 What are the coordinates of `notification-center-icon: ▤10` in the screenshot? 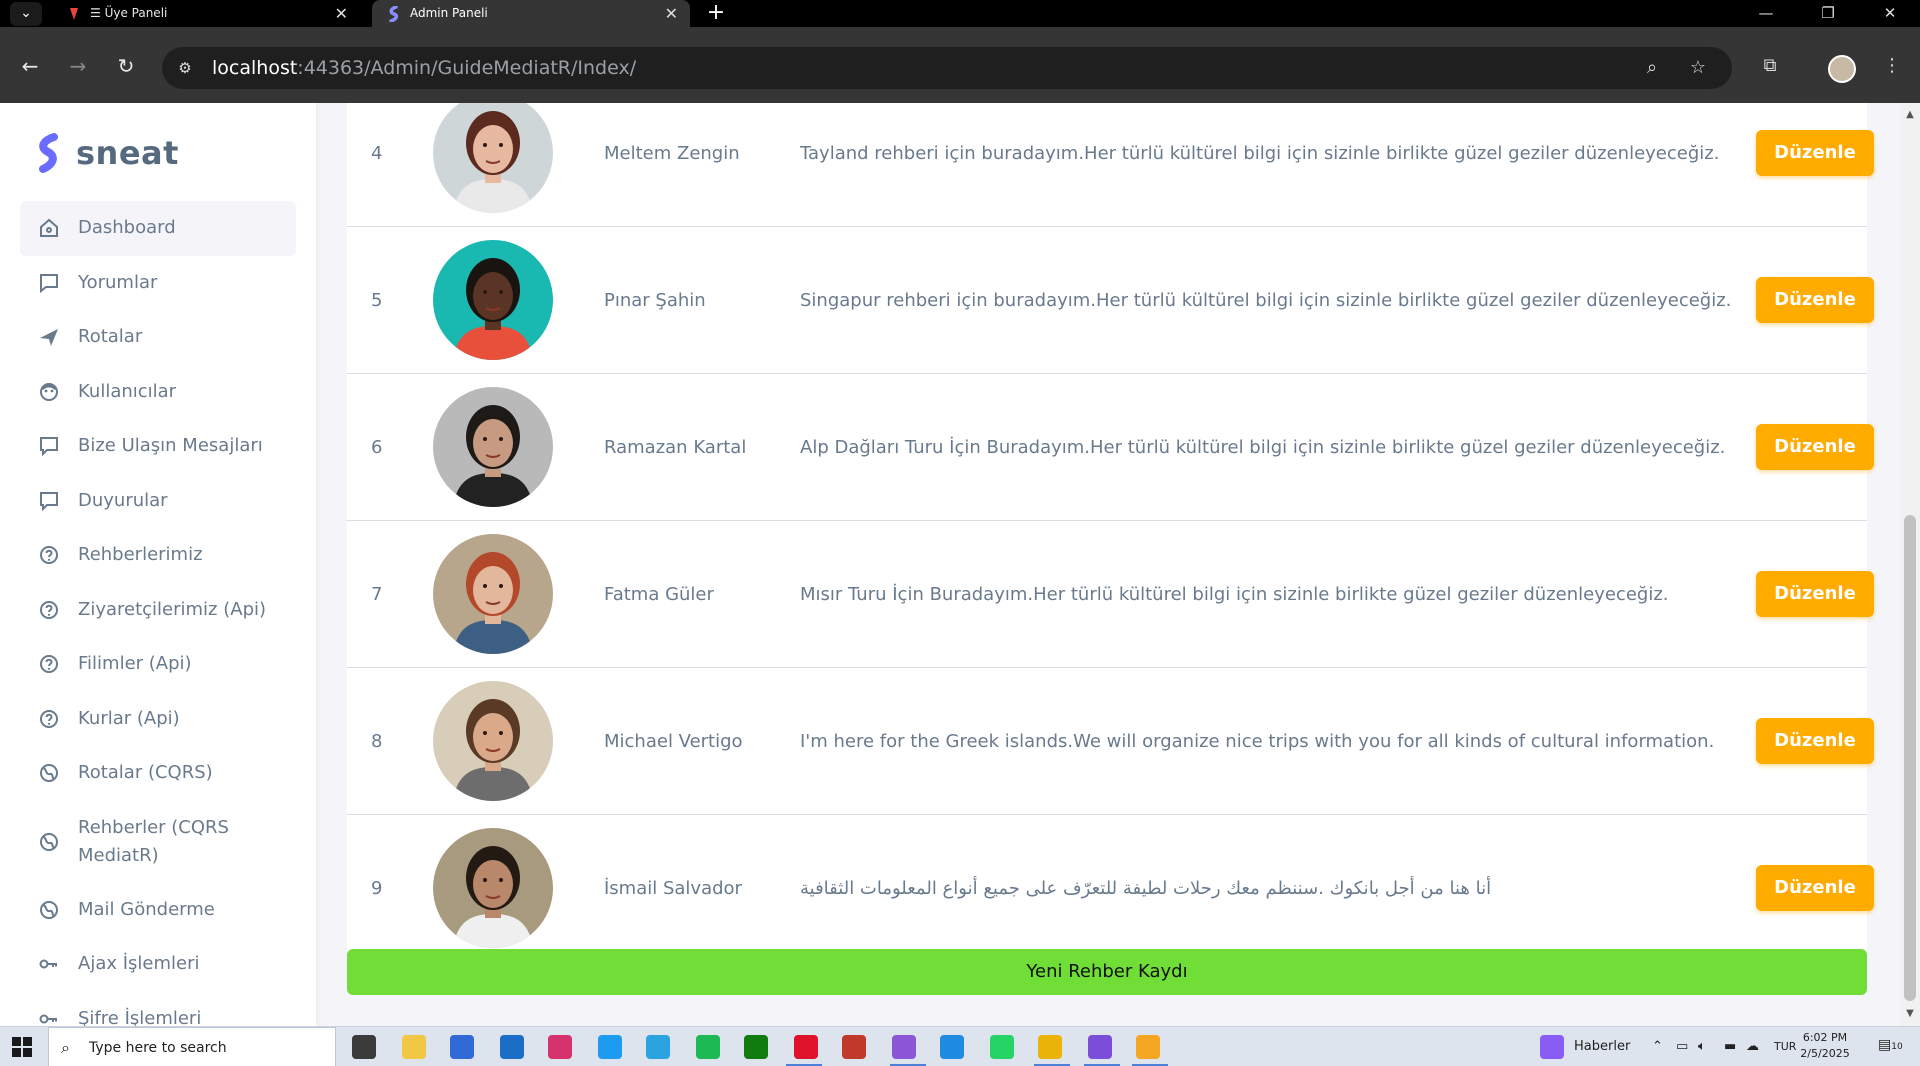 It's located at (1890, 1047).